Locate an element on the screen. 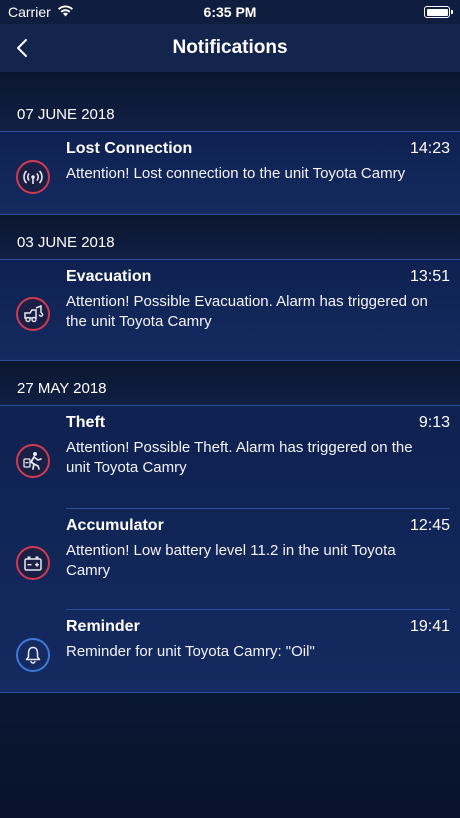 This screenshot has height=818, width=460. nav-bar: Notifications is located at coordinates (230, 48).